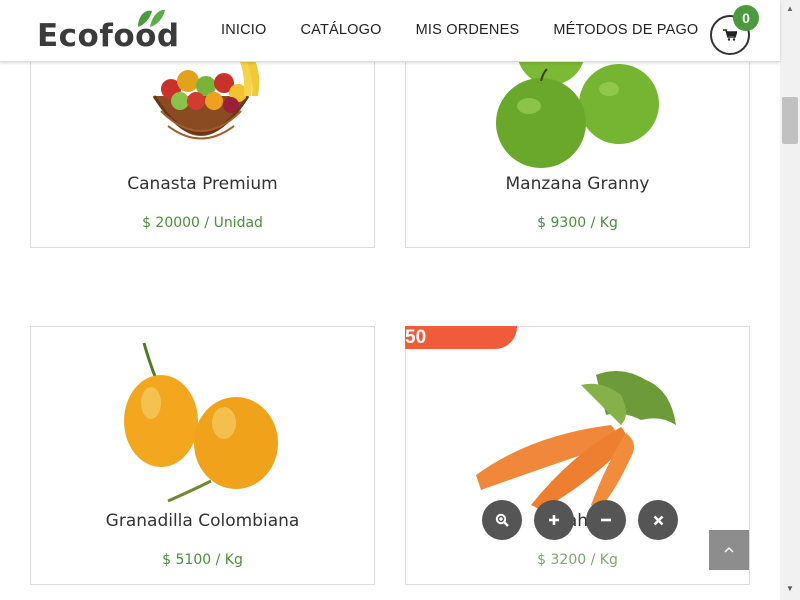 Image resolution: width=800 pixels, height=600 pixels. What do you see at coordinates (202, 223) in the screenshot?
I see `product-price: $ 20000 / Unidad` at bounding box center [202, 223].